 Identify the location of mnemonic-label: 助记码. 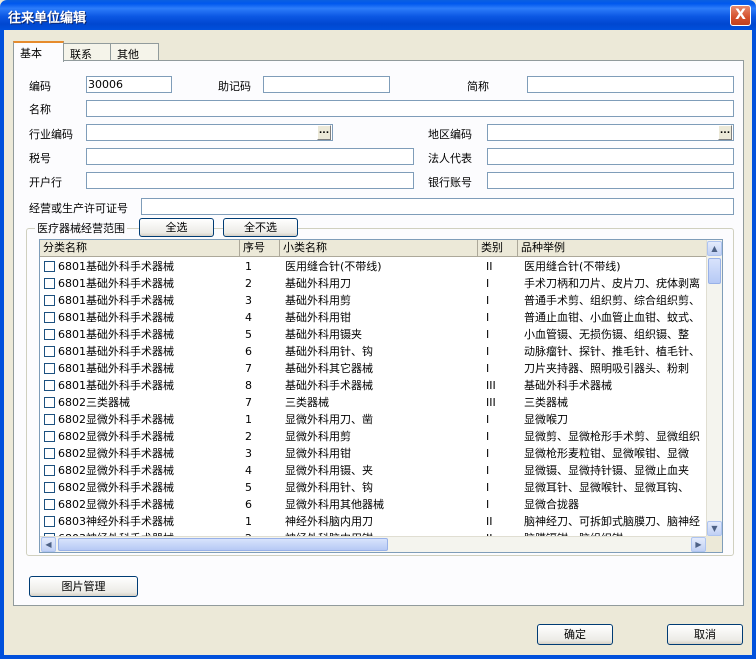
(234, 86).